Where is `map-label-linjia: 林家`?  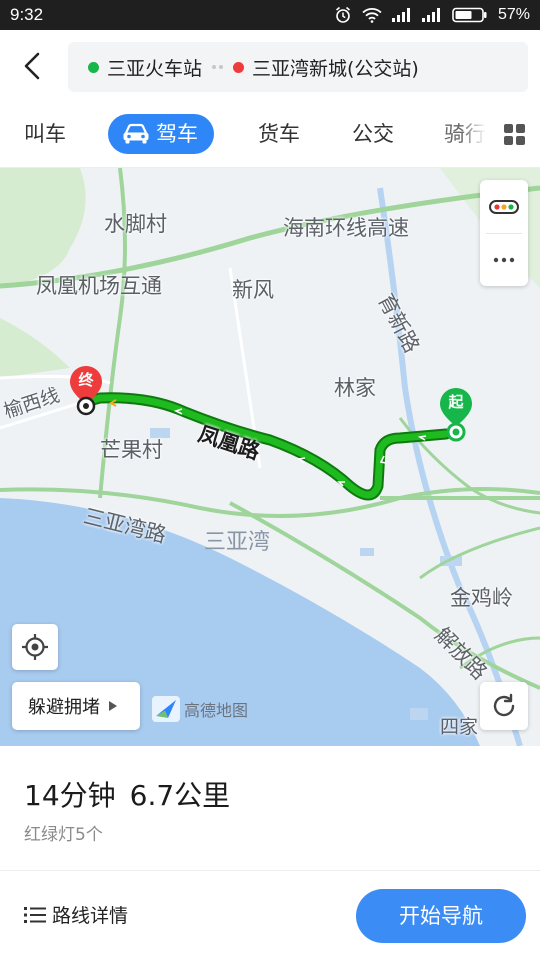 map-label-linjia: 林家 is located at coordinates (355, 388).